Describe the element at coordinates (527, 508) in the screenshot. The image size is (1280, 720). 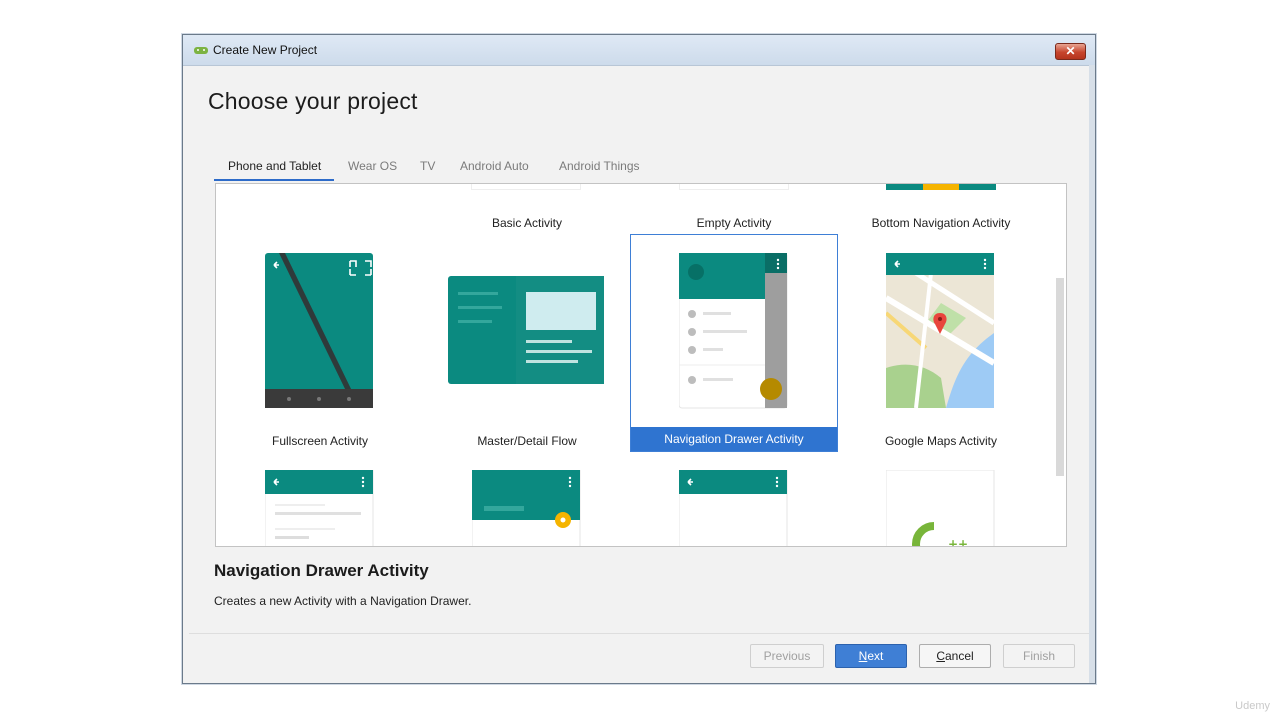
I see `scrolling-activity-thumbnail` at that location.